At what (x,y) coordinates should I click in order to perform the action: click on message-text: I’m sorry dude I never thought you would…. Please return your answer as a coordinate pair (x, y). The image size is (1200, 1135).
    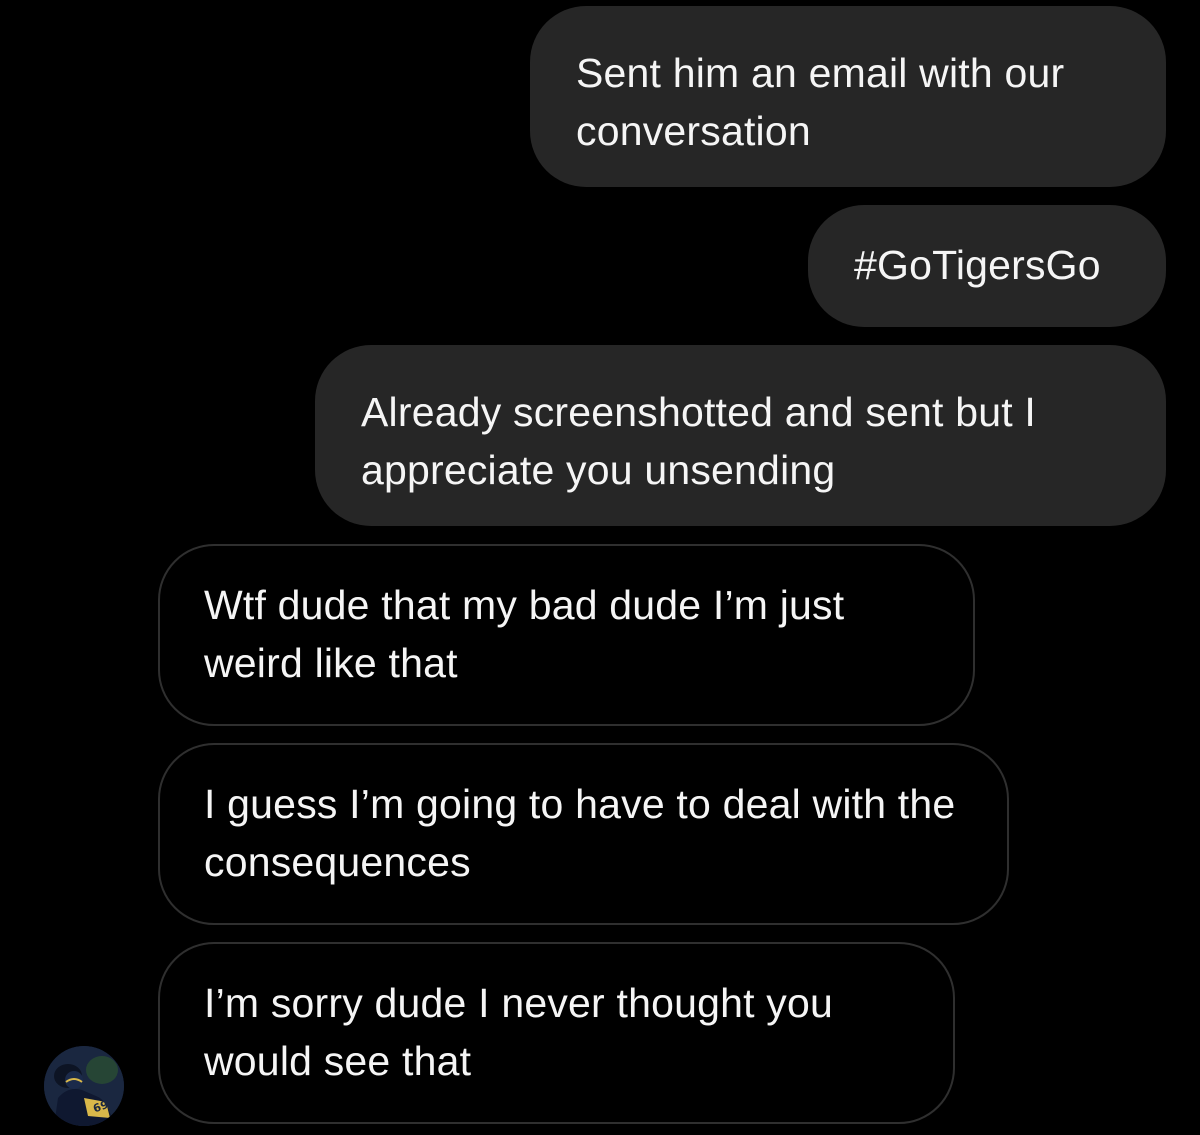
    Looking at the image, I should click on (518, 1032).